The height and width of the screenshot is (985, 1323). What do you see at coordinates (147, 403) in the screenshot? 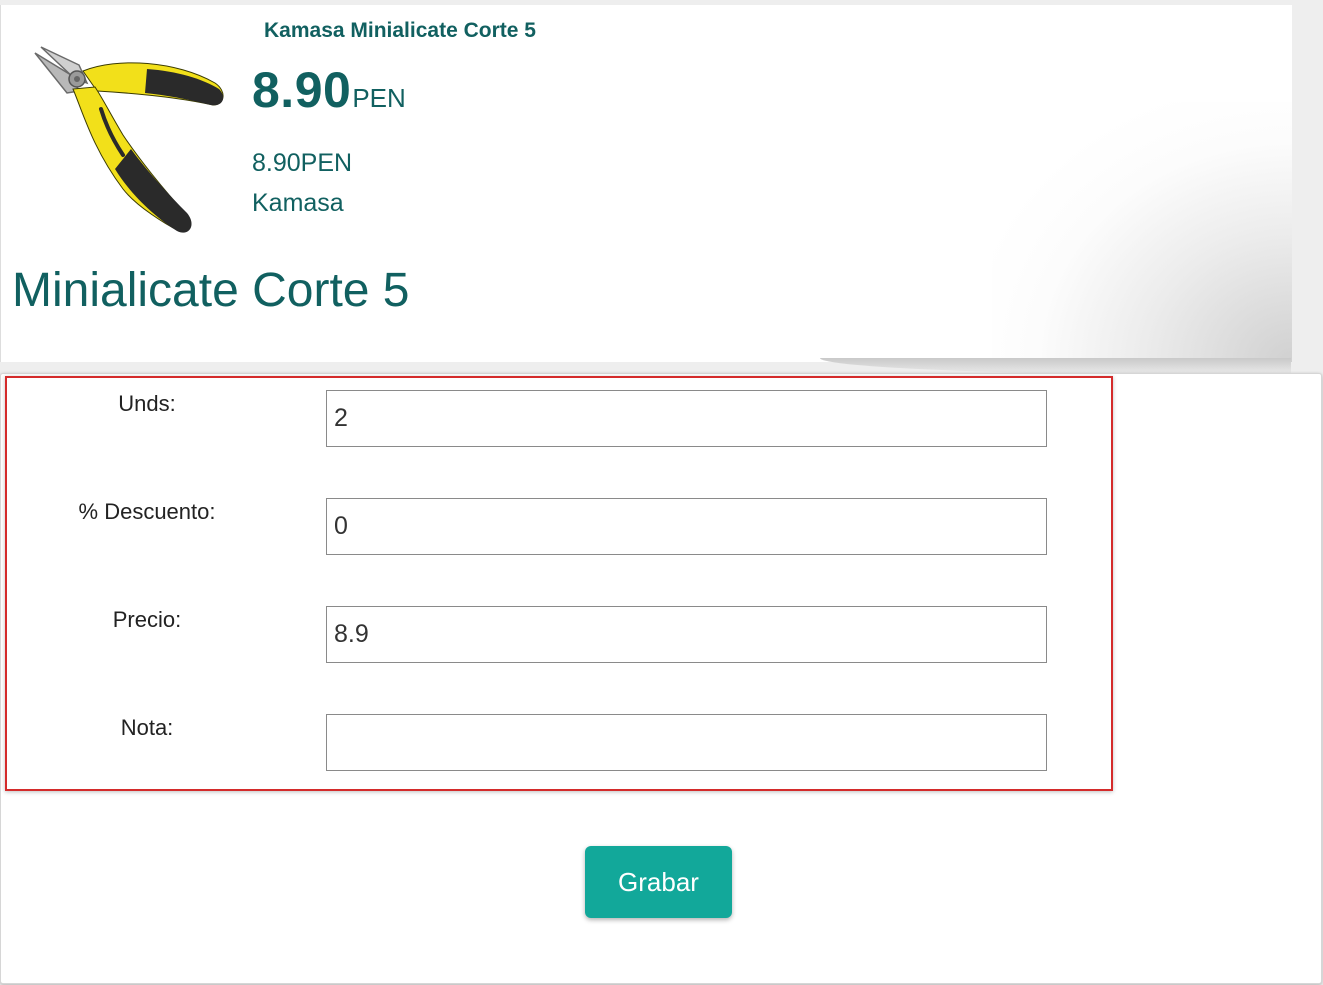
I see `units-label: Unds:` at bounding box center [147, 403].